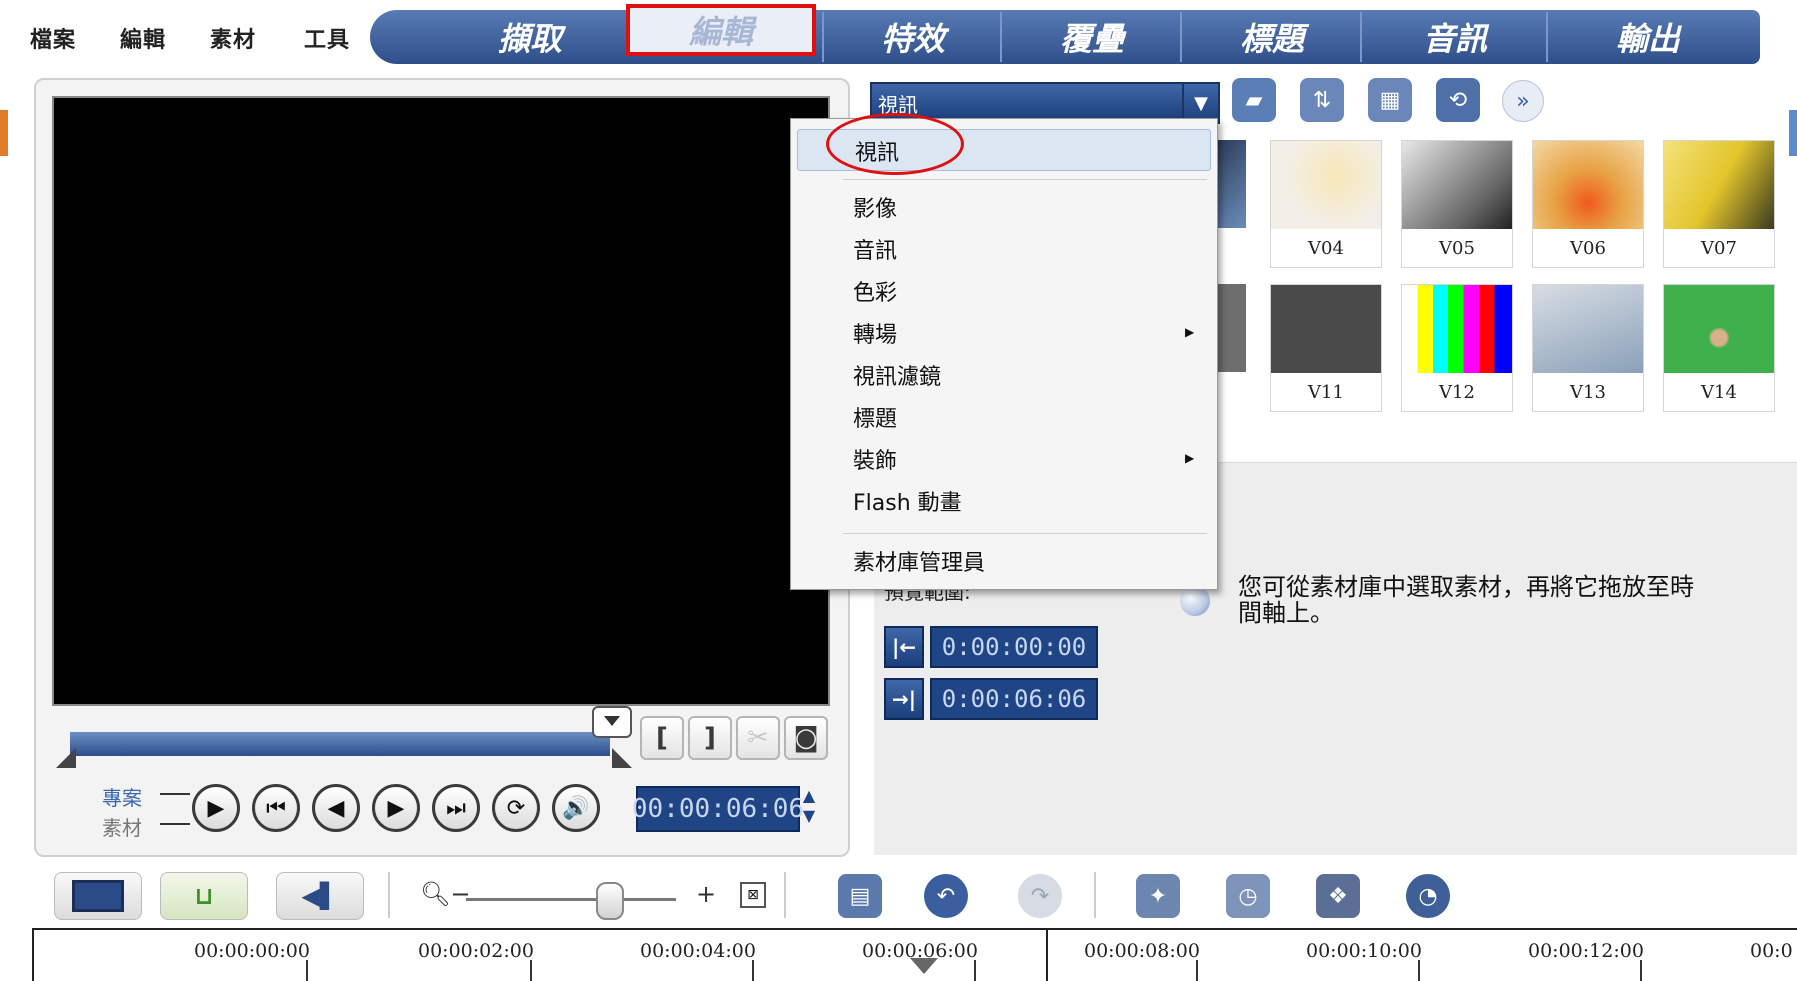  What do you see at coordinates (1338, 896) in the screenshot?
I see `batch-convert-icon: ❖` at bounding box center [1338, 896].